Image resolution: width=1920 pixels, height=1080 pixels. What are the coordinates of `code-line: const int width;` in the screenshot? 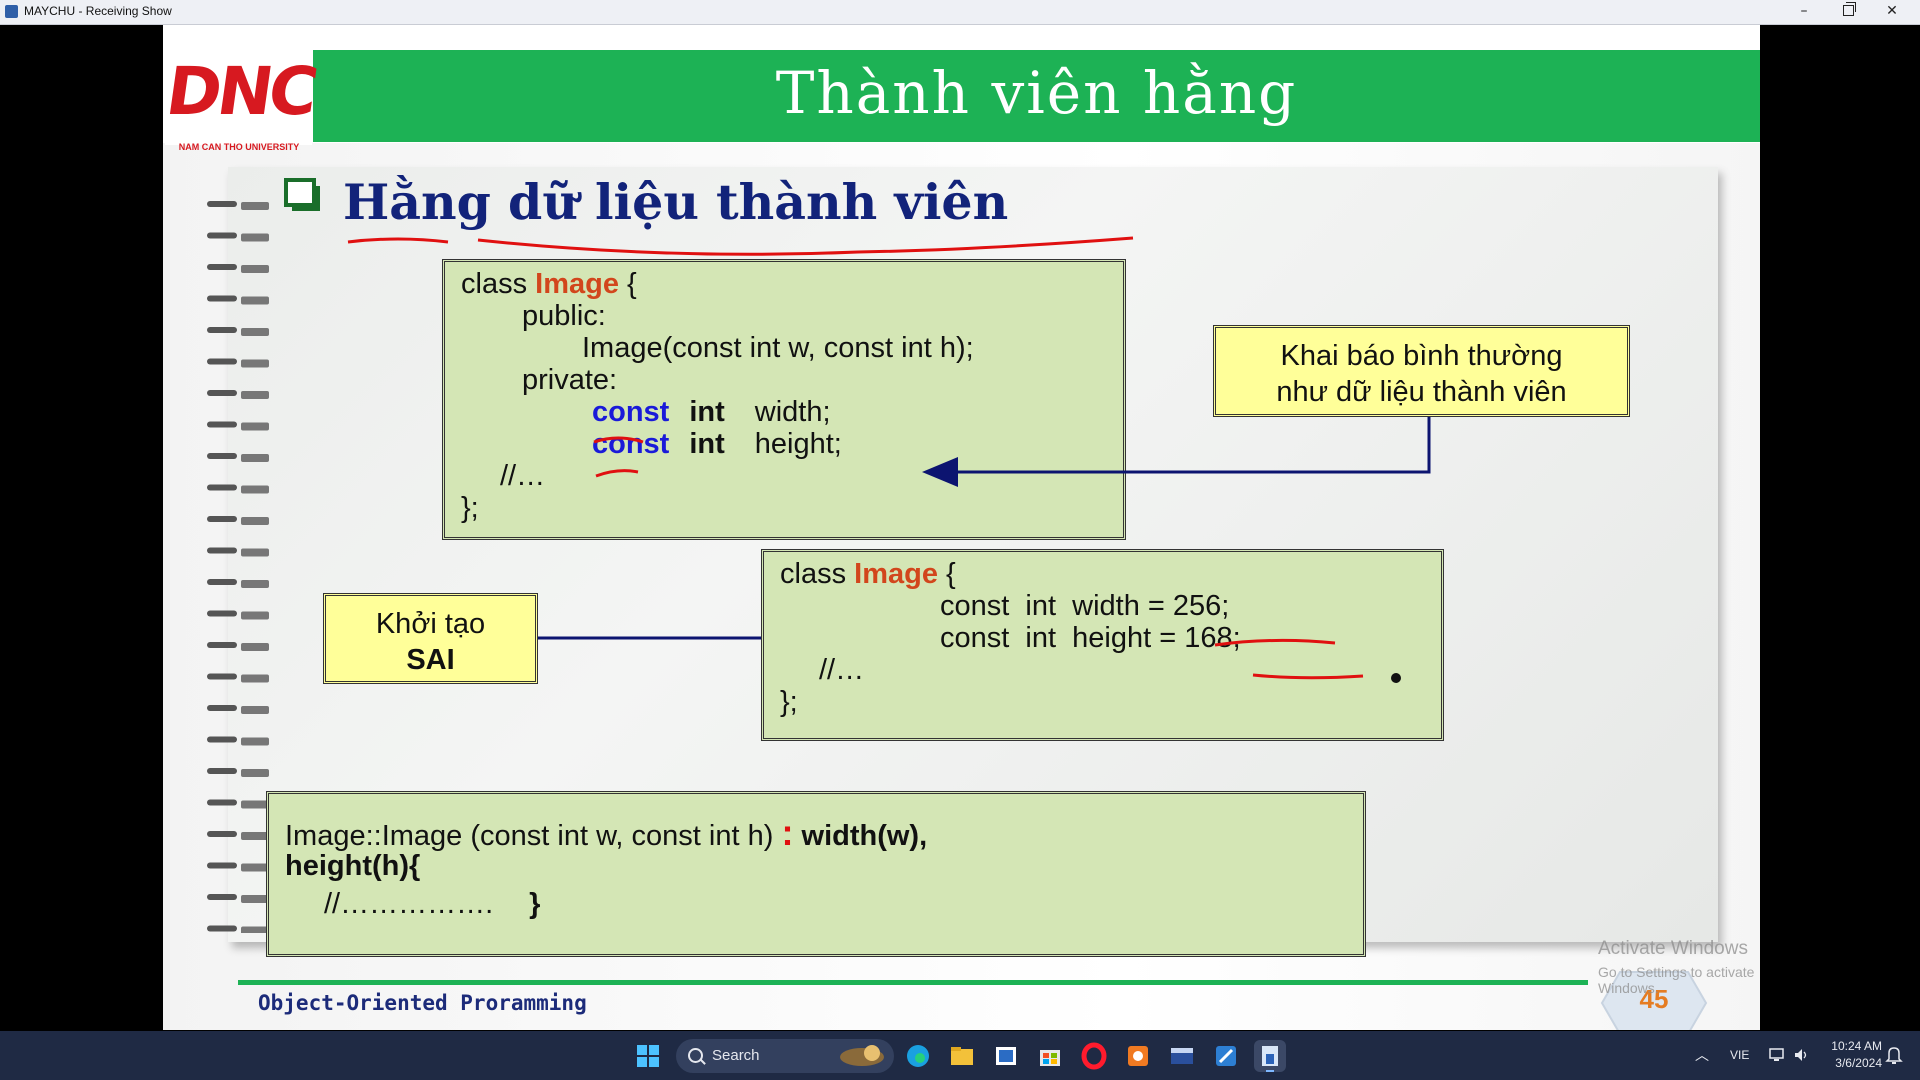 It's located at (711, 412).